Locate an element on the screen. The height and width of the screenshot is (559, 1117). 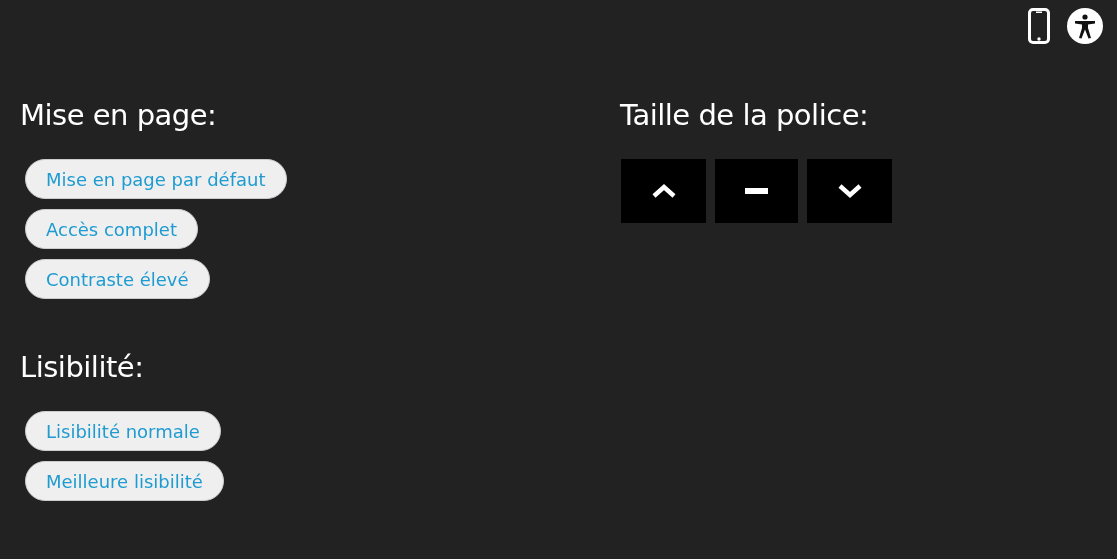
chevron-up-icon is located at coordinates (663, 191).